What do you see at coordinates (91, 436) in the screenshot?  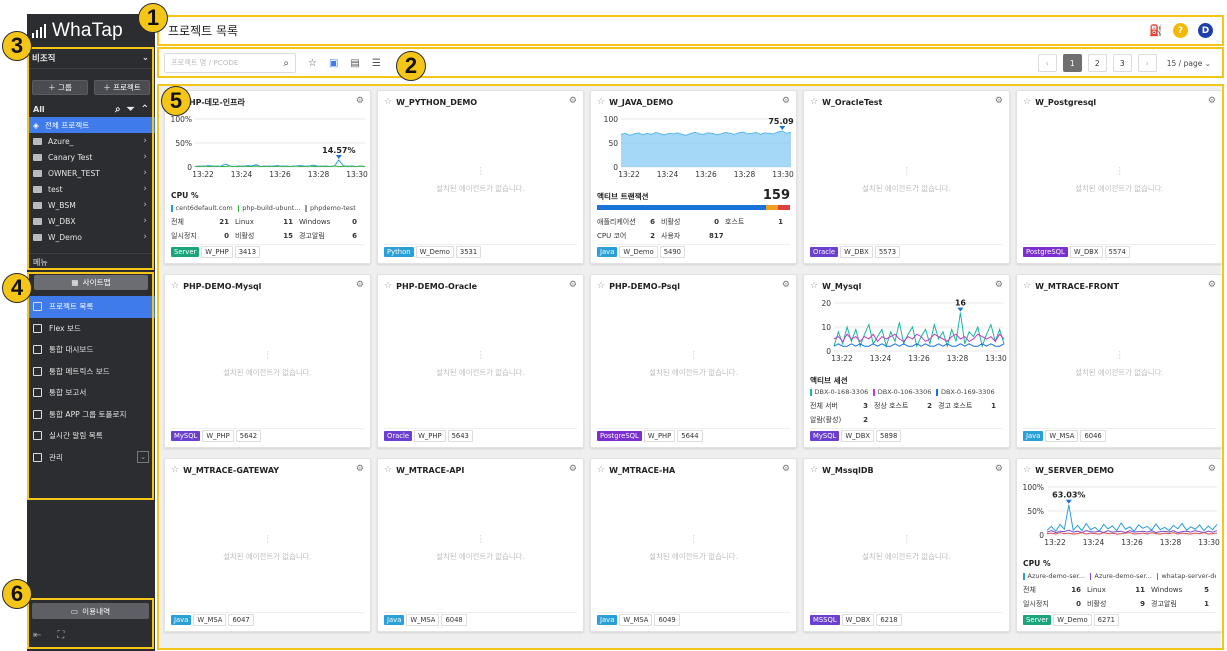 I see `menu-item: 실시간 알림 목록` at bounding box center [91, 436].